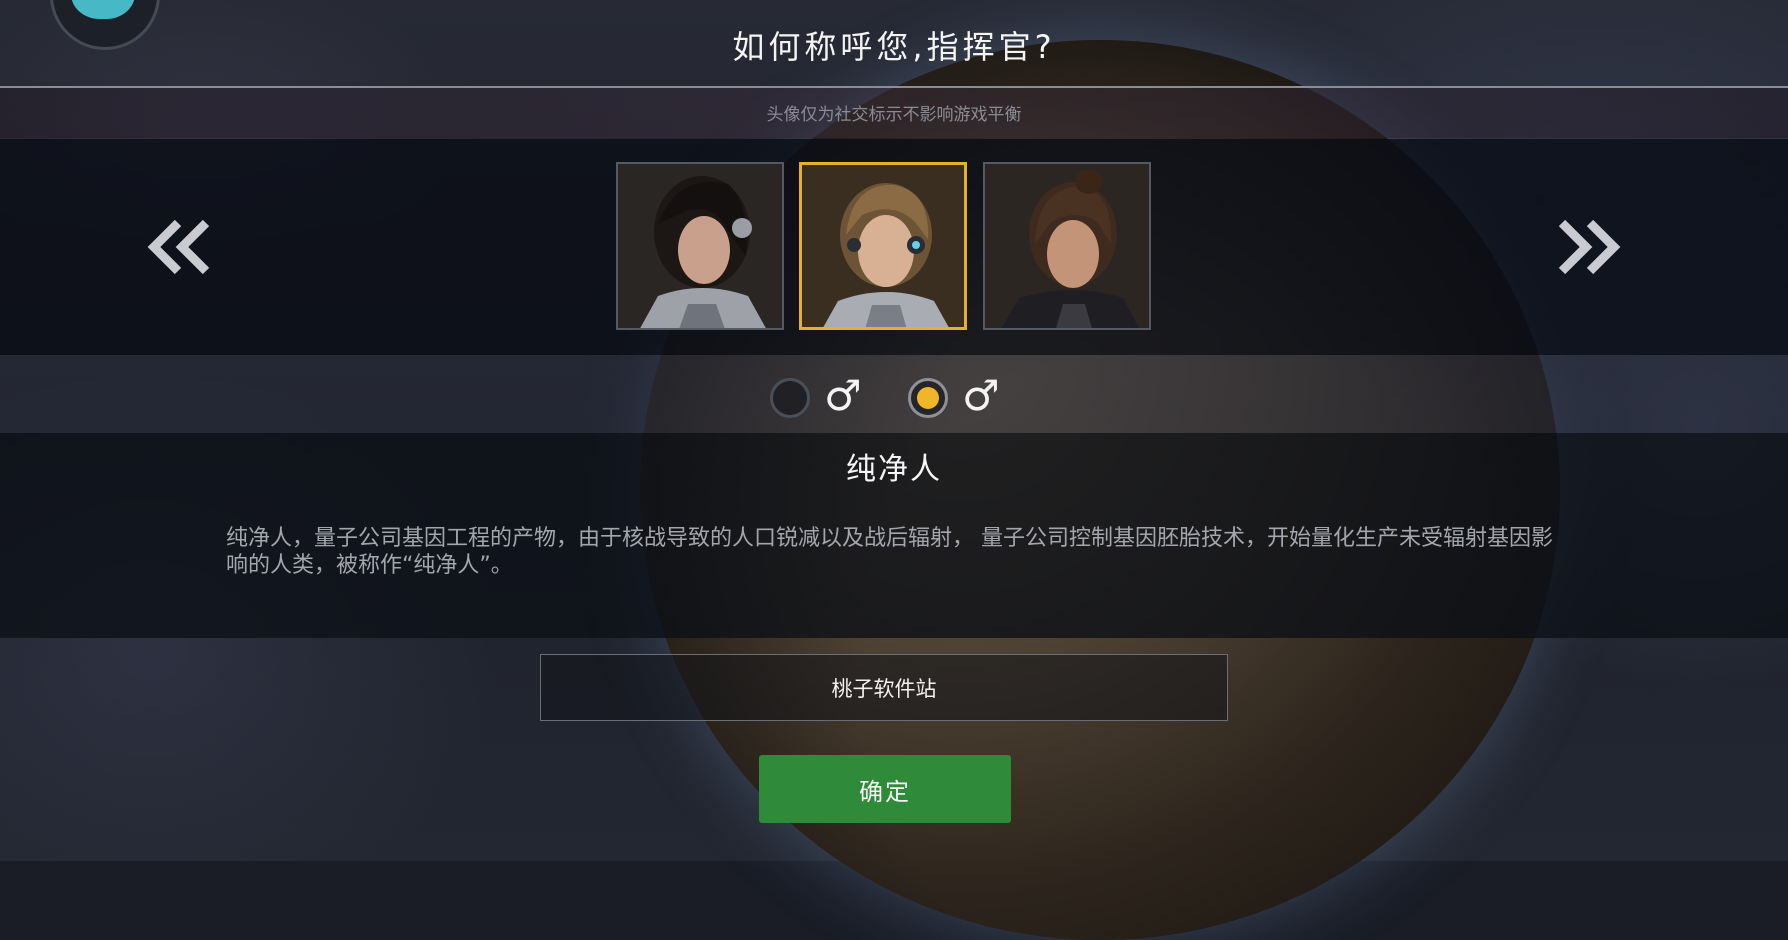  What do you see at coordinates (103, 9) in the screenshot?
I see `logo-creature-icon` at bounding box center [103, 9].